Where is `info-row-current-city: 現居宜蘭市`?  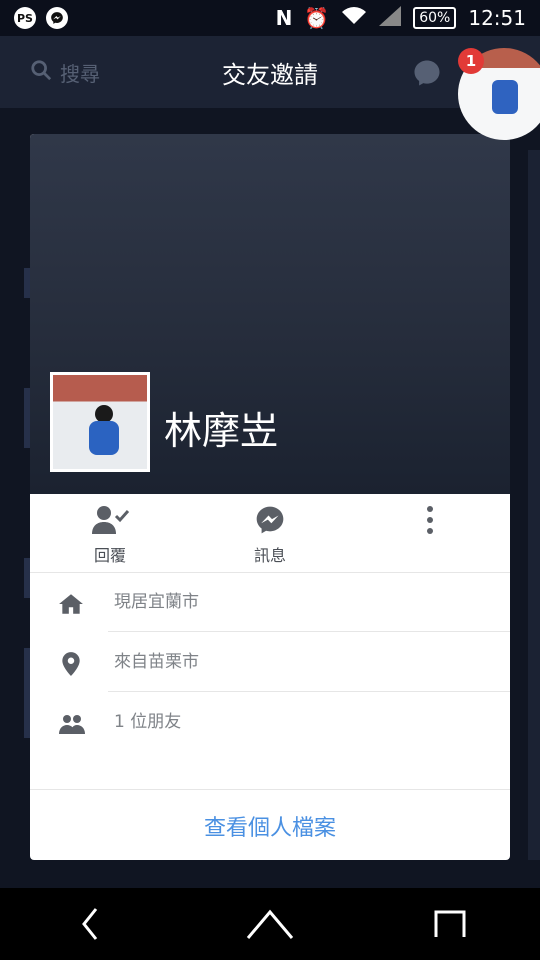
info-row-current-city: 現居宜蘭市 is located at coordinates (270, 603).